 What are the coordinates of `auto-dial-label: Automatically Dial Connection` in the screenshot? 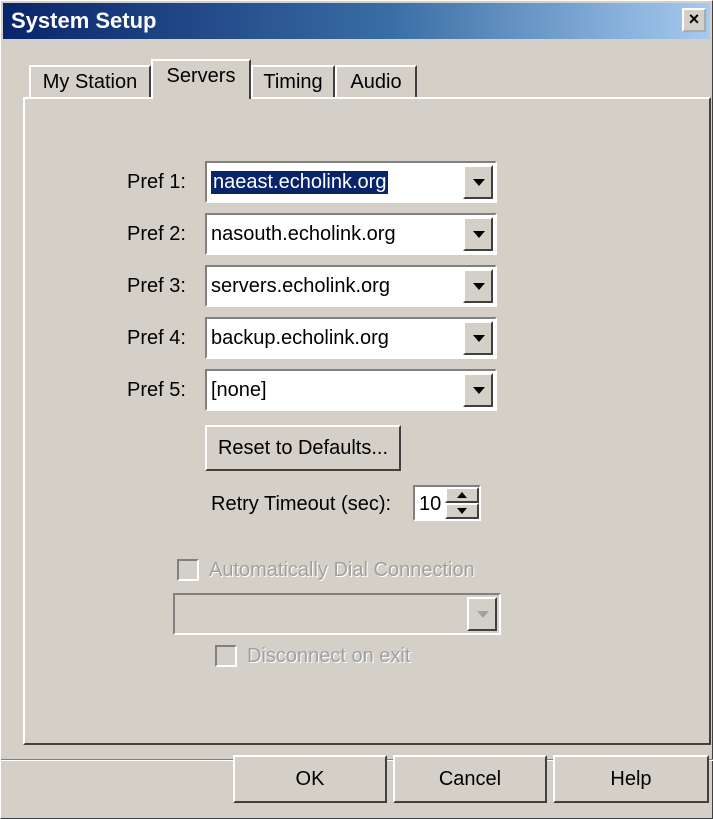 It's located at (342, 570).